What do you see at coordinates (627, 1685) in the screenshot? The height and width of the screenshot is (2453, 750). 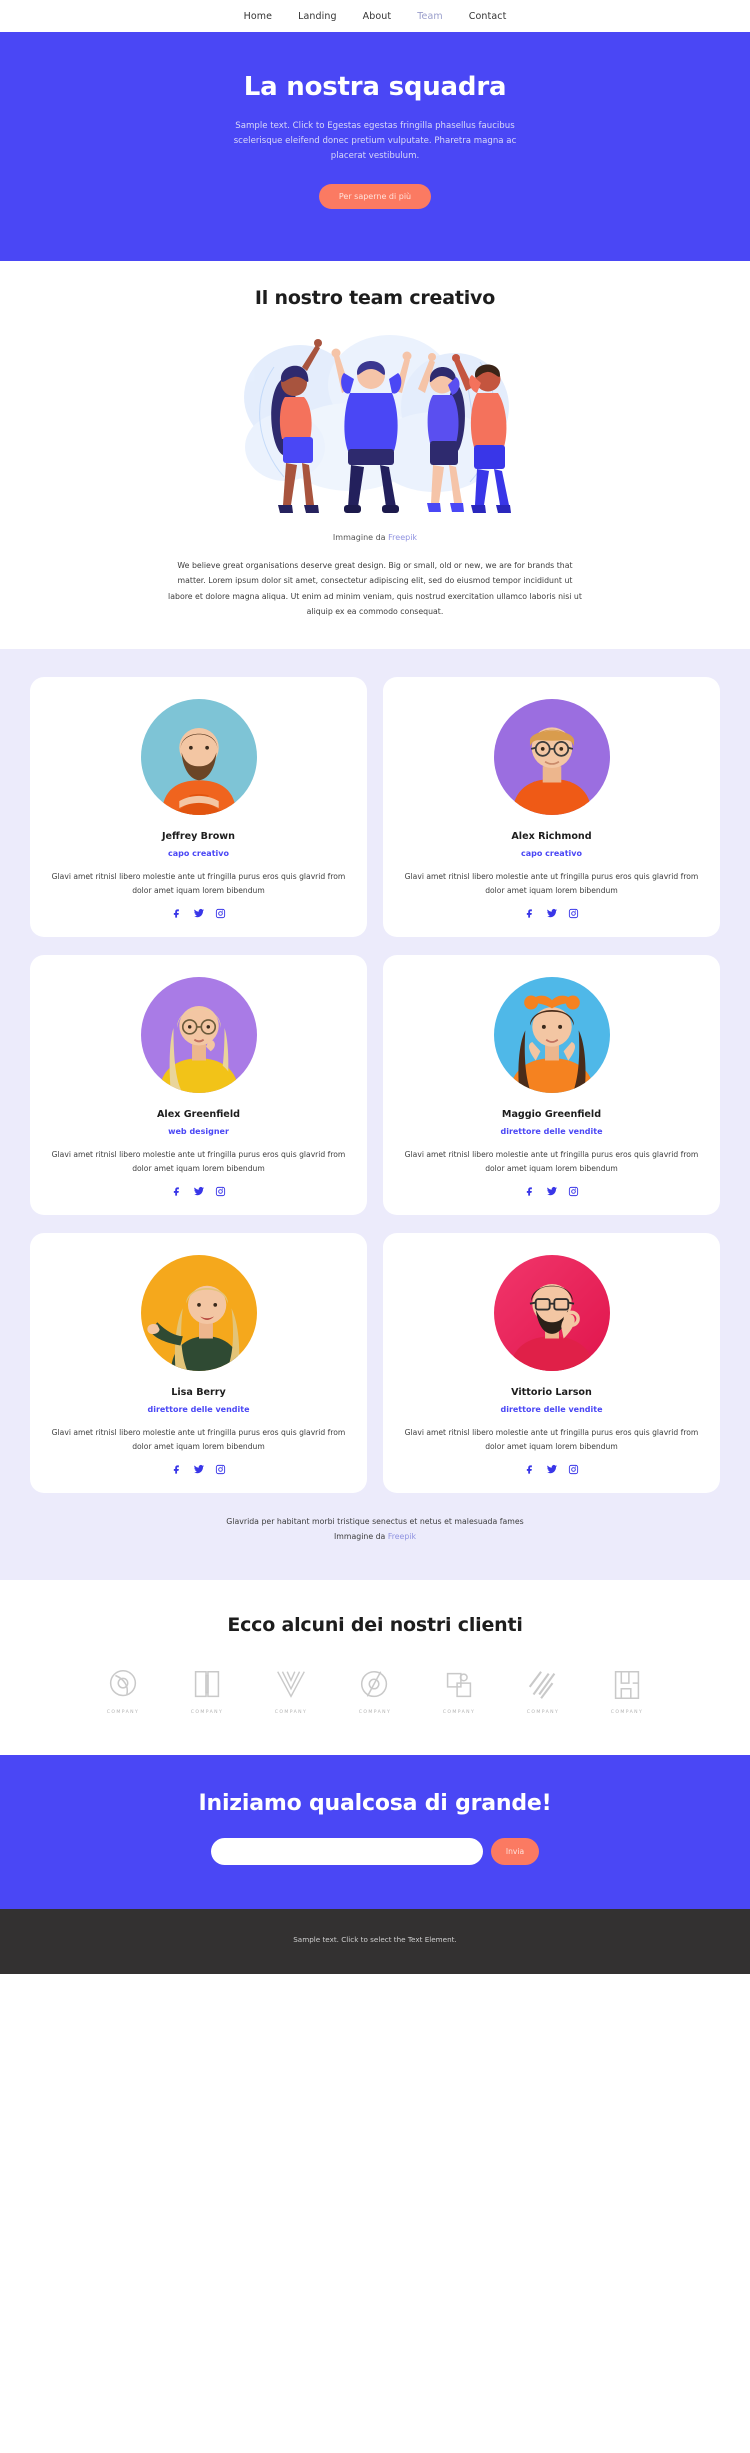 I see `bracket-frame-icon` at bounding box center [627, 1685].